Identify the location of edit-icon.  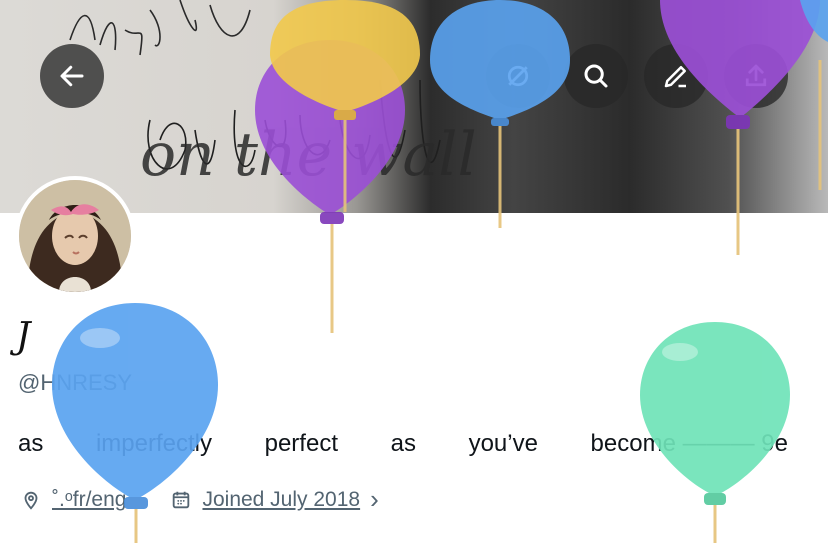
(675, 77).